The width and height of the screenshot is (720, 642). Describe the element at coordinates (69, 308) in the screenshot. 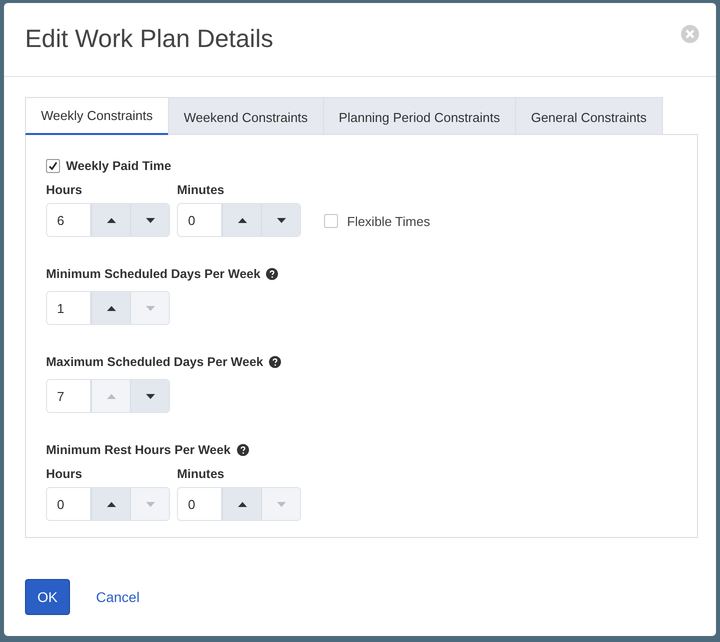

I see `number-field: 1` at that location.